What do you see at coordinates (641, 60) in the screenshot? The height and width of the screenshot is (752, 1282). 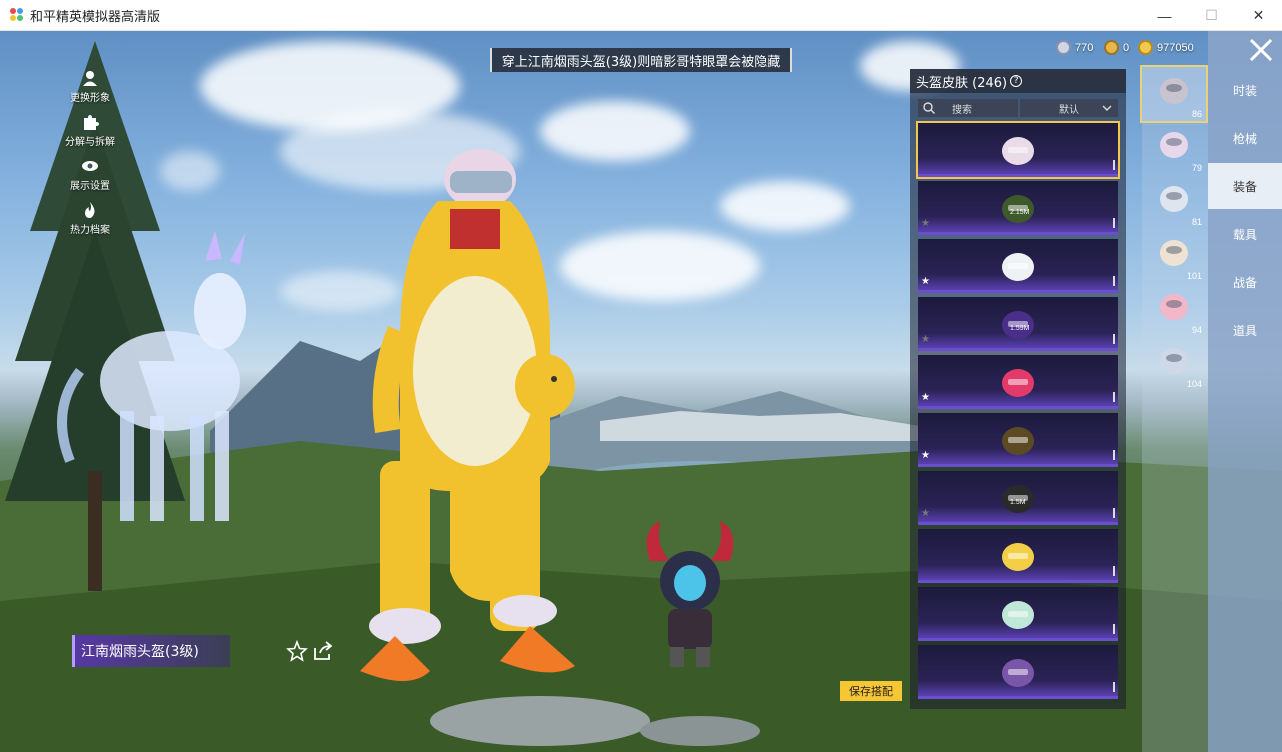 I see `equip-notice: 穿上江南烟雨头盔(3级)则暗影哥特眼罩会被隐藏` at bounding box center [641, 60].